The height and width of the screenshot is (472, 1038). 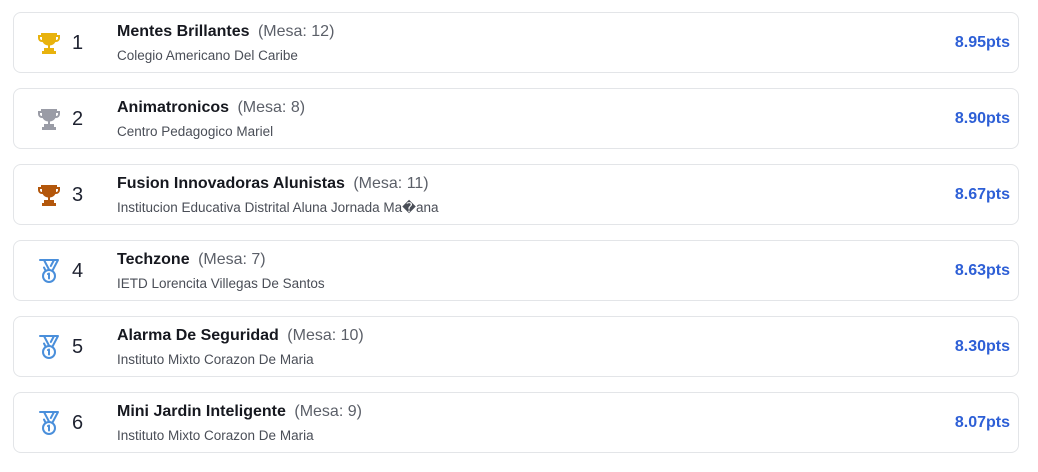 I want to click on team-name: Techzone, so click(x=153, y=259).